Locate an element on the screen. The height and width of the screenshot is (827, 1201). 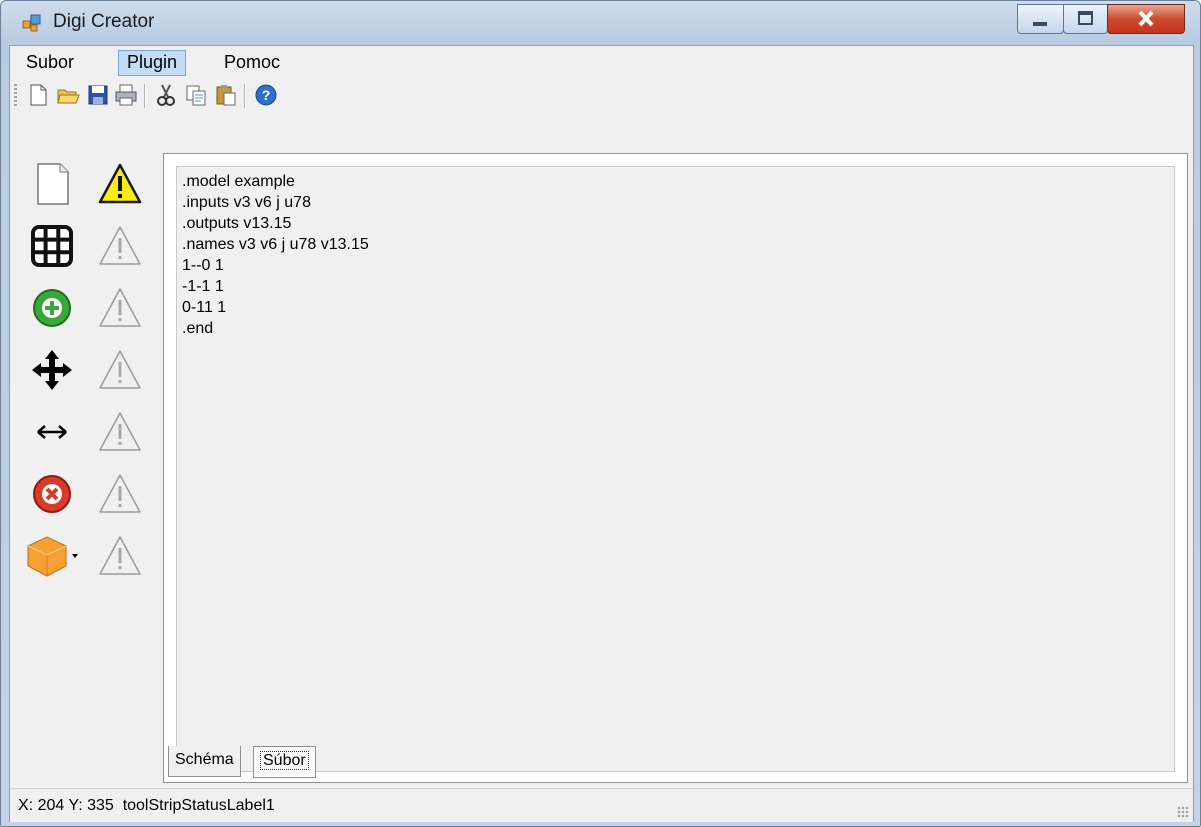
warning-icon is located at coordinates (120, 184).